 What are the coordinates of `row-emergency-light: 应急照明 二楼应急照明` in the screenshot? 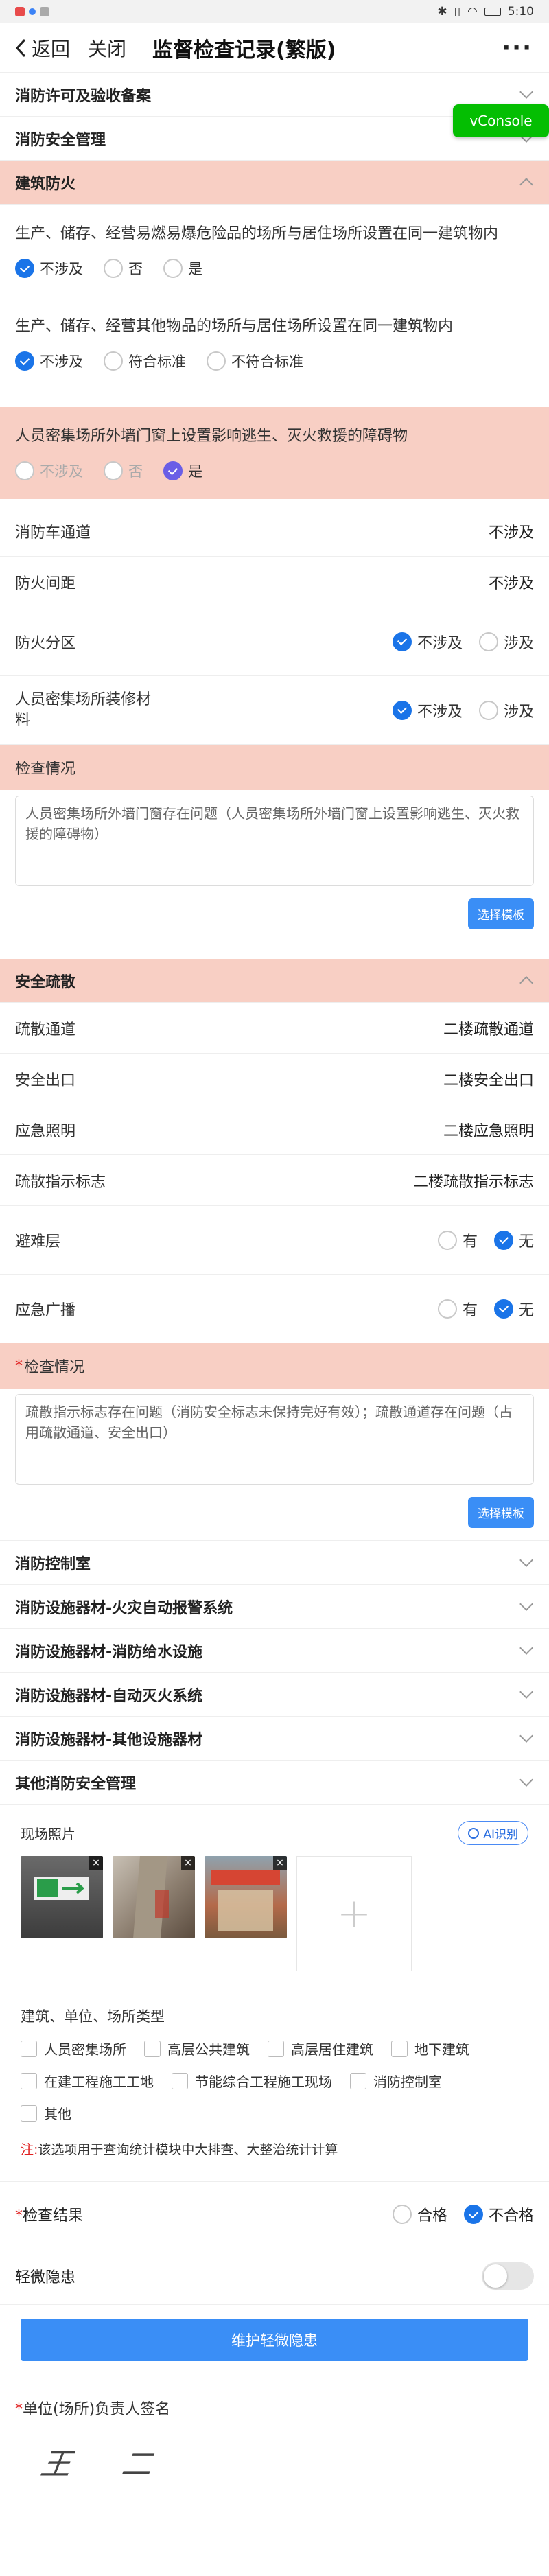 It's located at (274, 1129).